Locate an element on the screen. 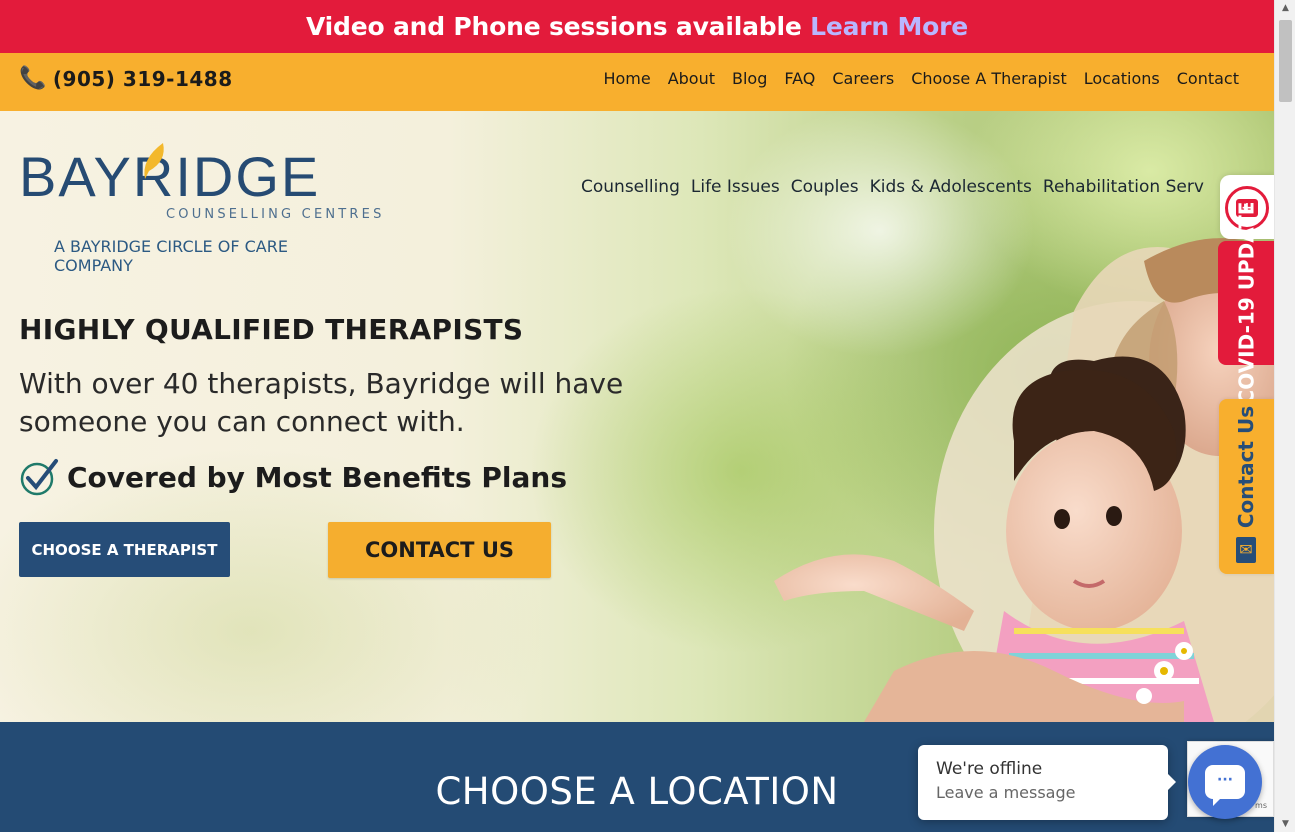 Image resolution: width=1295 pixels, height=832 pixels. main-nav-counselling: Counselling is located at coordinates (630, 187).